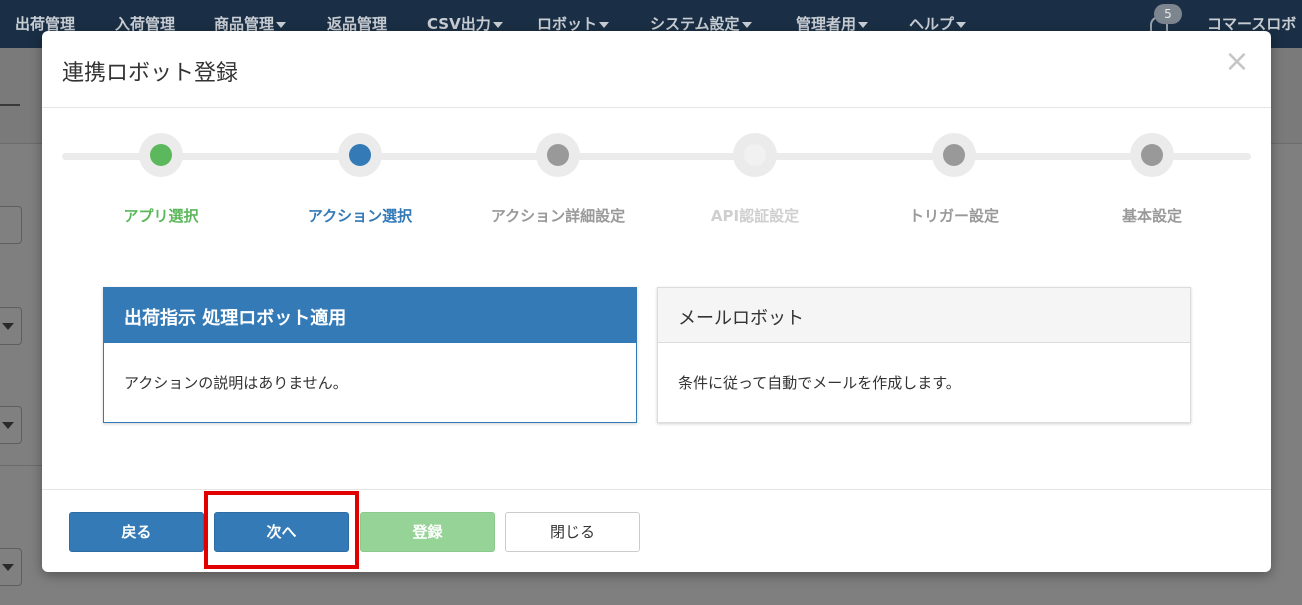 The height and width of the screenshot is (605, 1302). Describe the element at coordinates (953, 216) in the screenshot. I see `step-label: トリガー設定` at that location.